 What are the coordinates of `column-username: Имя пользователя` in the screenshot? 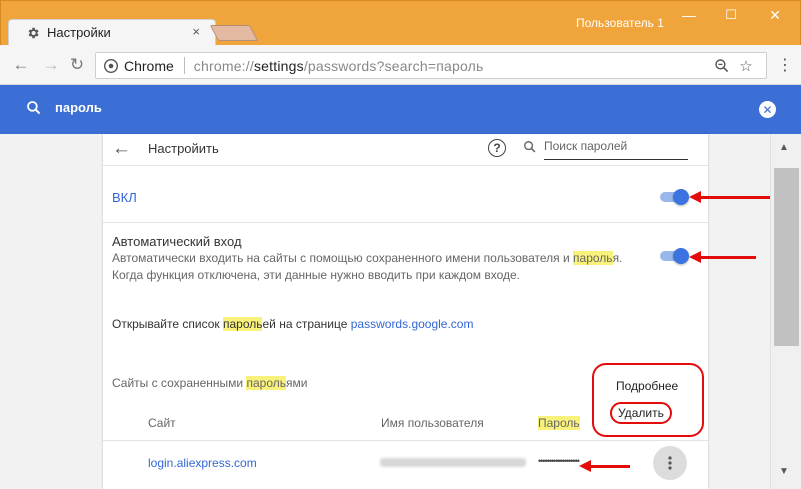 It's located at (432, 423).